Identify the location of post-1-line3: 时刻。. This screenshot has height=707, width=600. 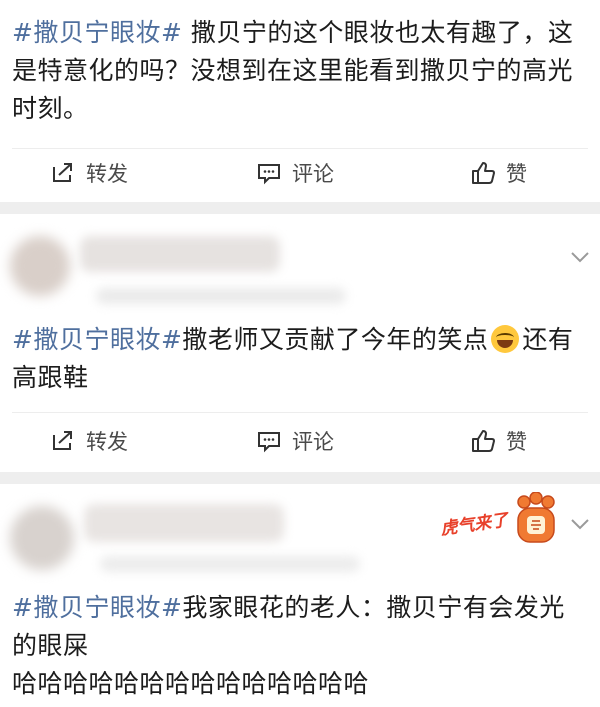
(50, 108).